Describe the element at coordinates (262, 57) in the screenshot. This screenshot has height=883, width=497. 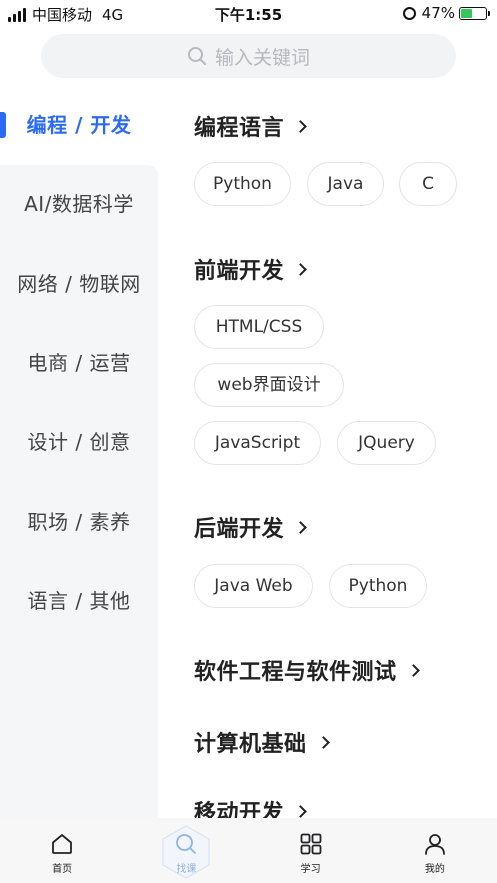
I see `search-placeholder: 输入关键词` at that location.